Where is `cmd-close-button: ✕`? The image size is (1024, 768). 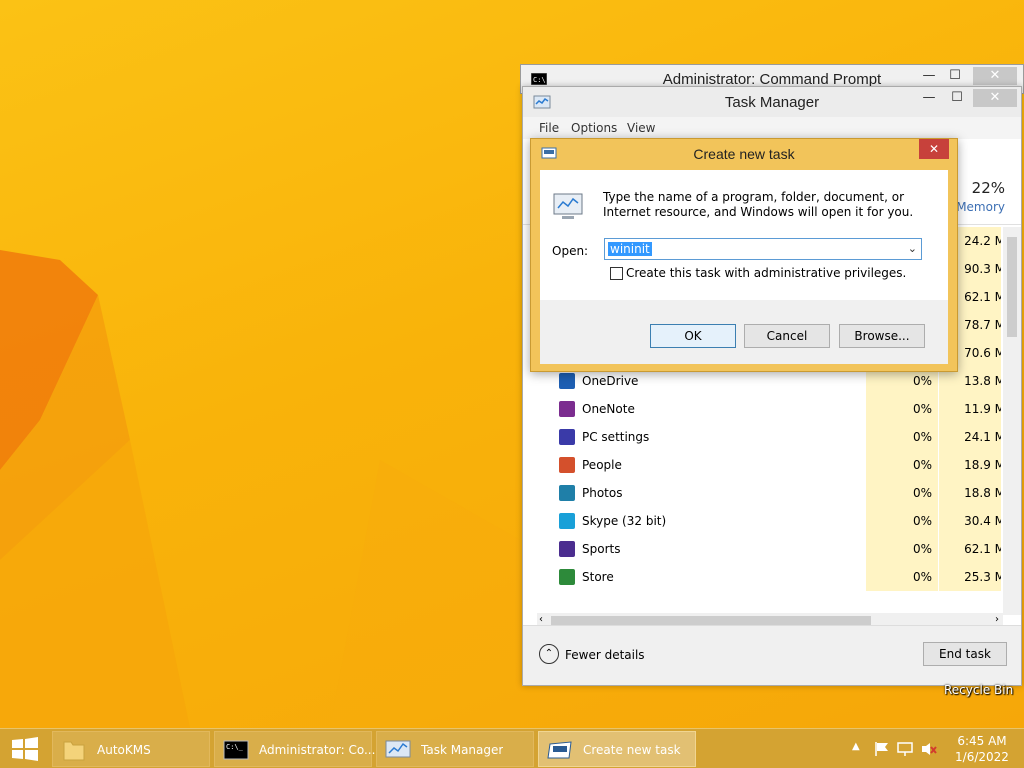 cmd-close-button: ✕ is located at coordinates (995, 76).